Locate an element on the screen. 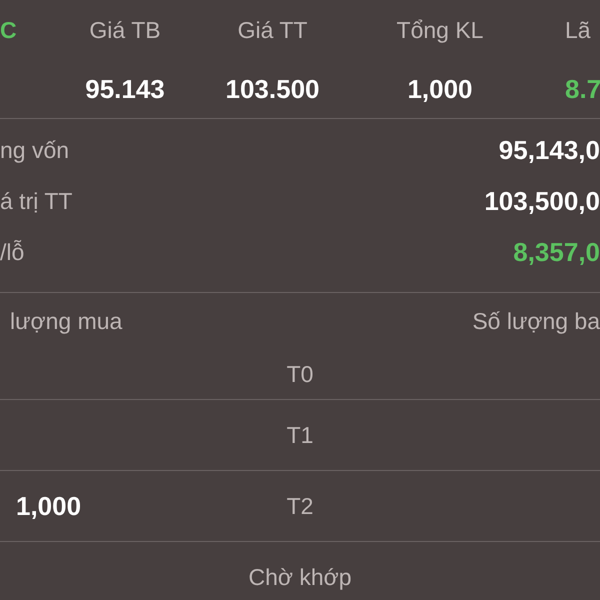 This screenshot has width=600, height=600. column-header: Lã is located at coordinates (578, 29).